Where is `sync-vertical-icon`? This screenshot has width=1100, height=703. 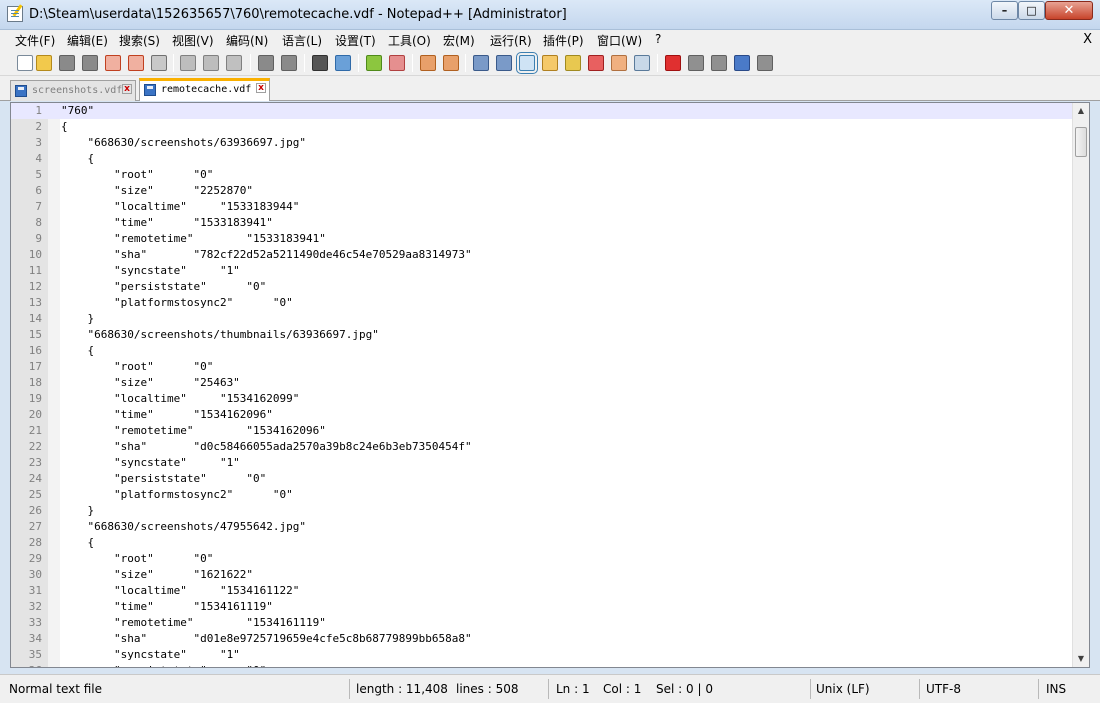 sync-vertical-icon is located at coordinates (428, 63).